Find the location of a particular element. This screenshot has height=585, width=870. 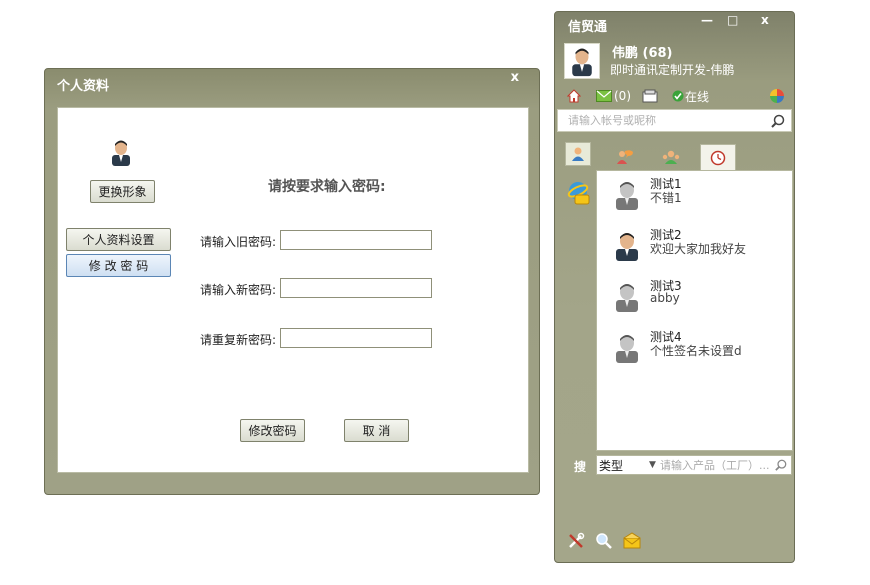

mail-button: (0) is located at coordinates (613, 96).